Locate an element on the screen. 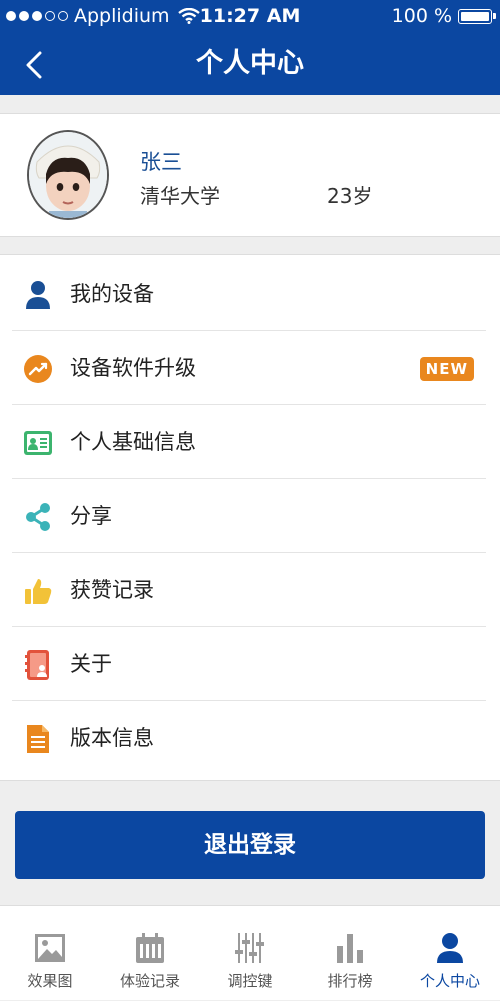 This screenshot has width=500, height=1001. tab-label: 个人中心 is located at coordinates (449, 981).